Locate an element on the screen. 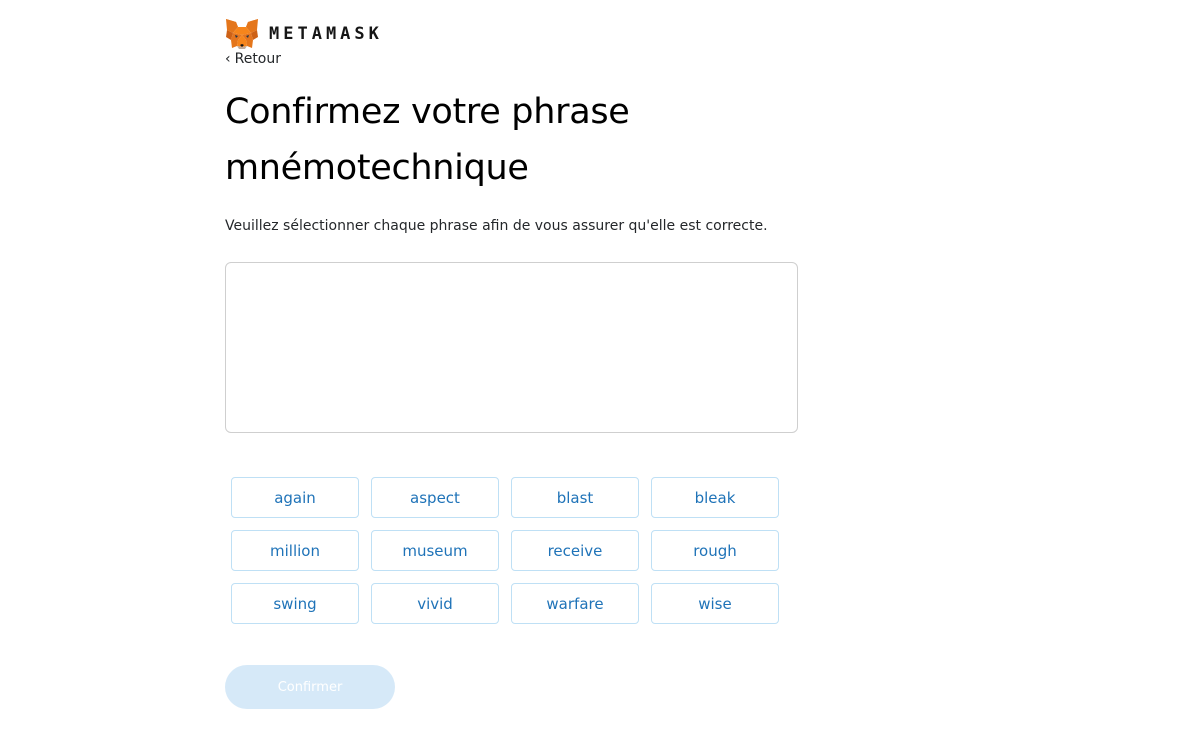 This screenshot has width=1189, height=755. word-button: blast is located at coordinates (575, 497).